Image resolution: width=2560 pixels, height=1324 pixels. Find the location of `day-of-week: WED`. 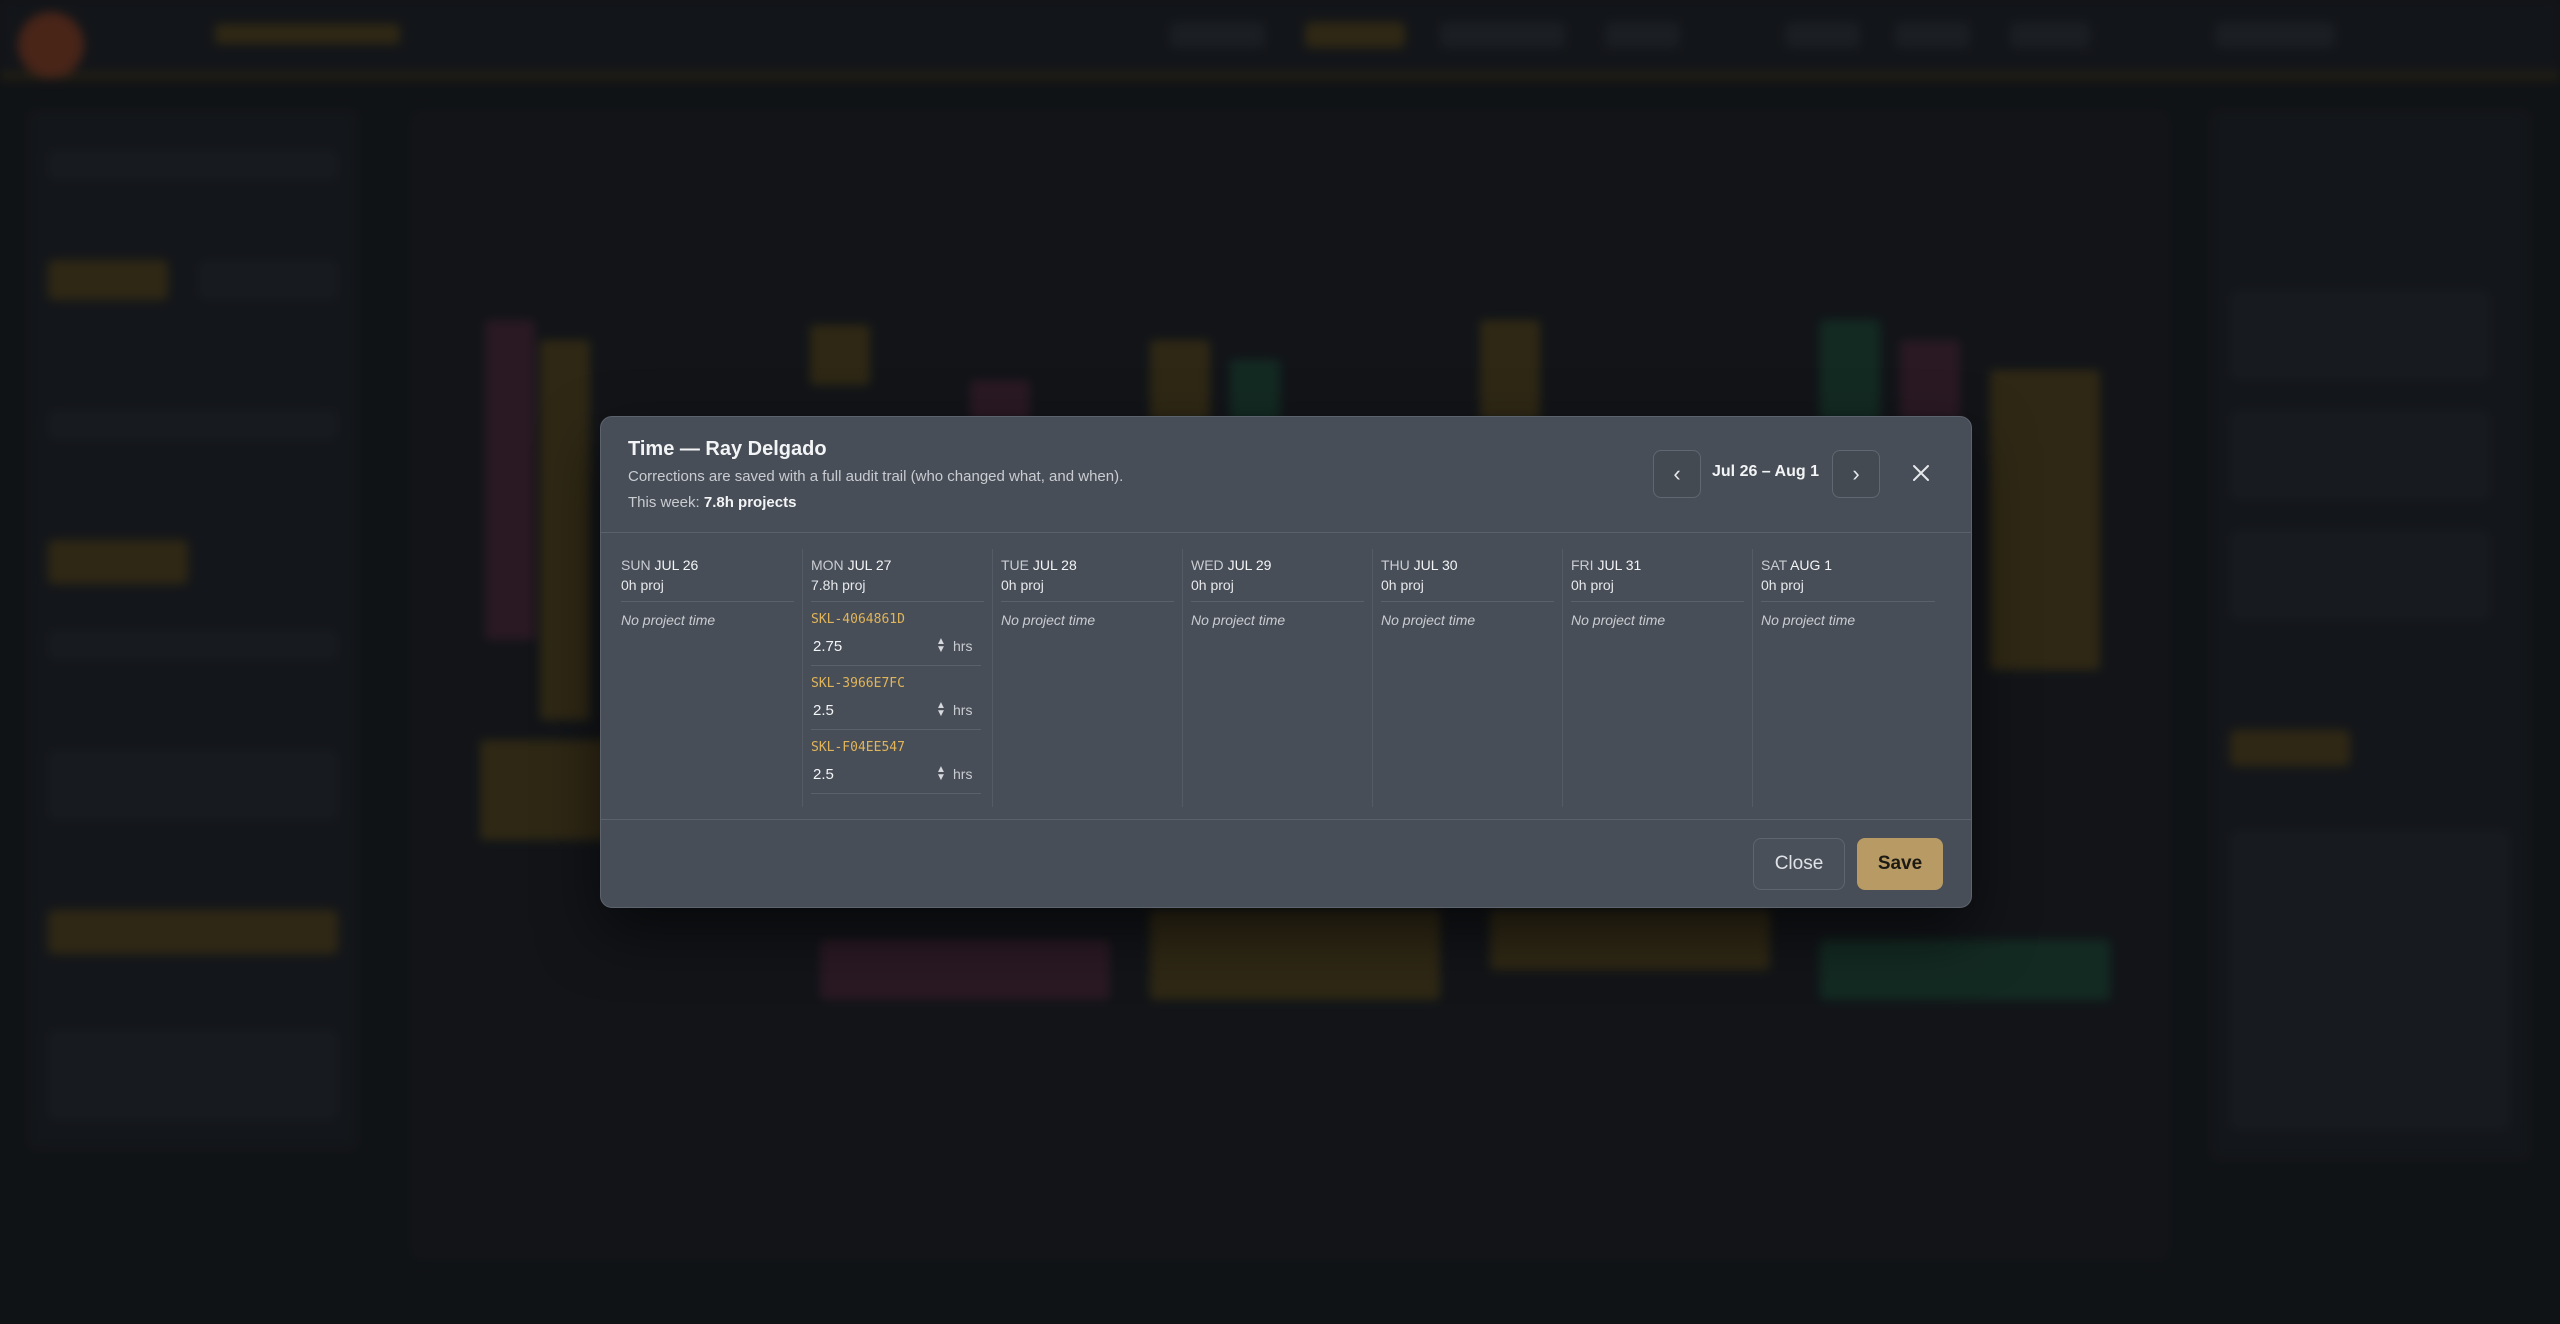

day-of-week: WED is located at coordinates (1207, 565).